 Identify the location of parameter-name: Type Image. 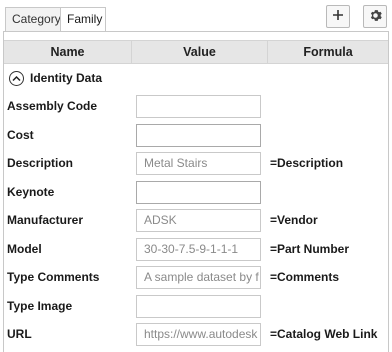
(40, 305).